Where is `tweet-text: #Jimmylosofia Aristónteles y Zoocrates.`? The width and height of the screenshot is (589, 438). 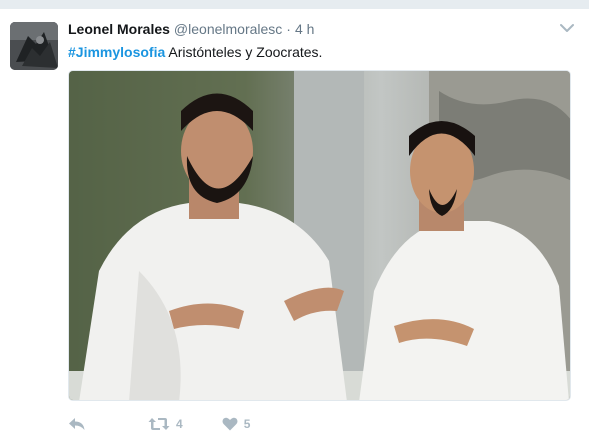 tweet-text: #Jimmylosofia Aristónteles y Zoocrates. is located at coordinates (195, 52).